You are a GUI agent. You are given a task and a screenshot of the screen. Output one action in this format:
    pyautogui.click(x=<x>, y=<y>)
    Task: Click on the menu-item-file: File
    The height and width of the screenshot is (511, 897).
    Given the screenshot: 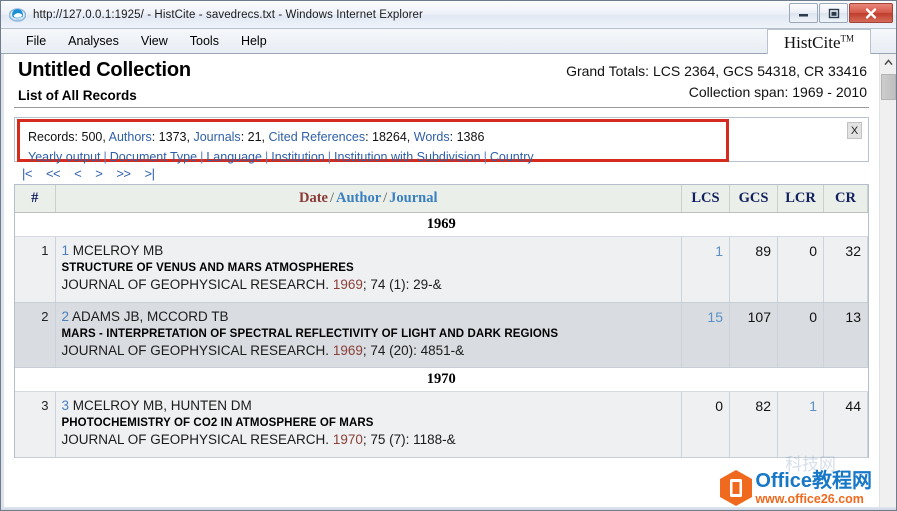 What is the action you would take?
    pyautogui.click(x=36, y=41)
    